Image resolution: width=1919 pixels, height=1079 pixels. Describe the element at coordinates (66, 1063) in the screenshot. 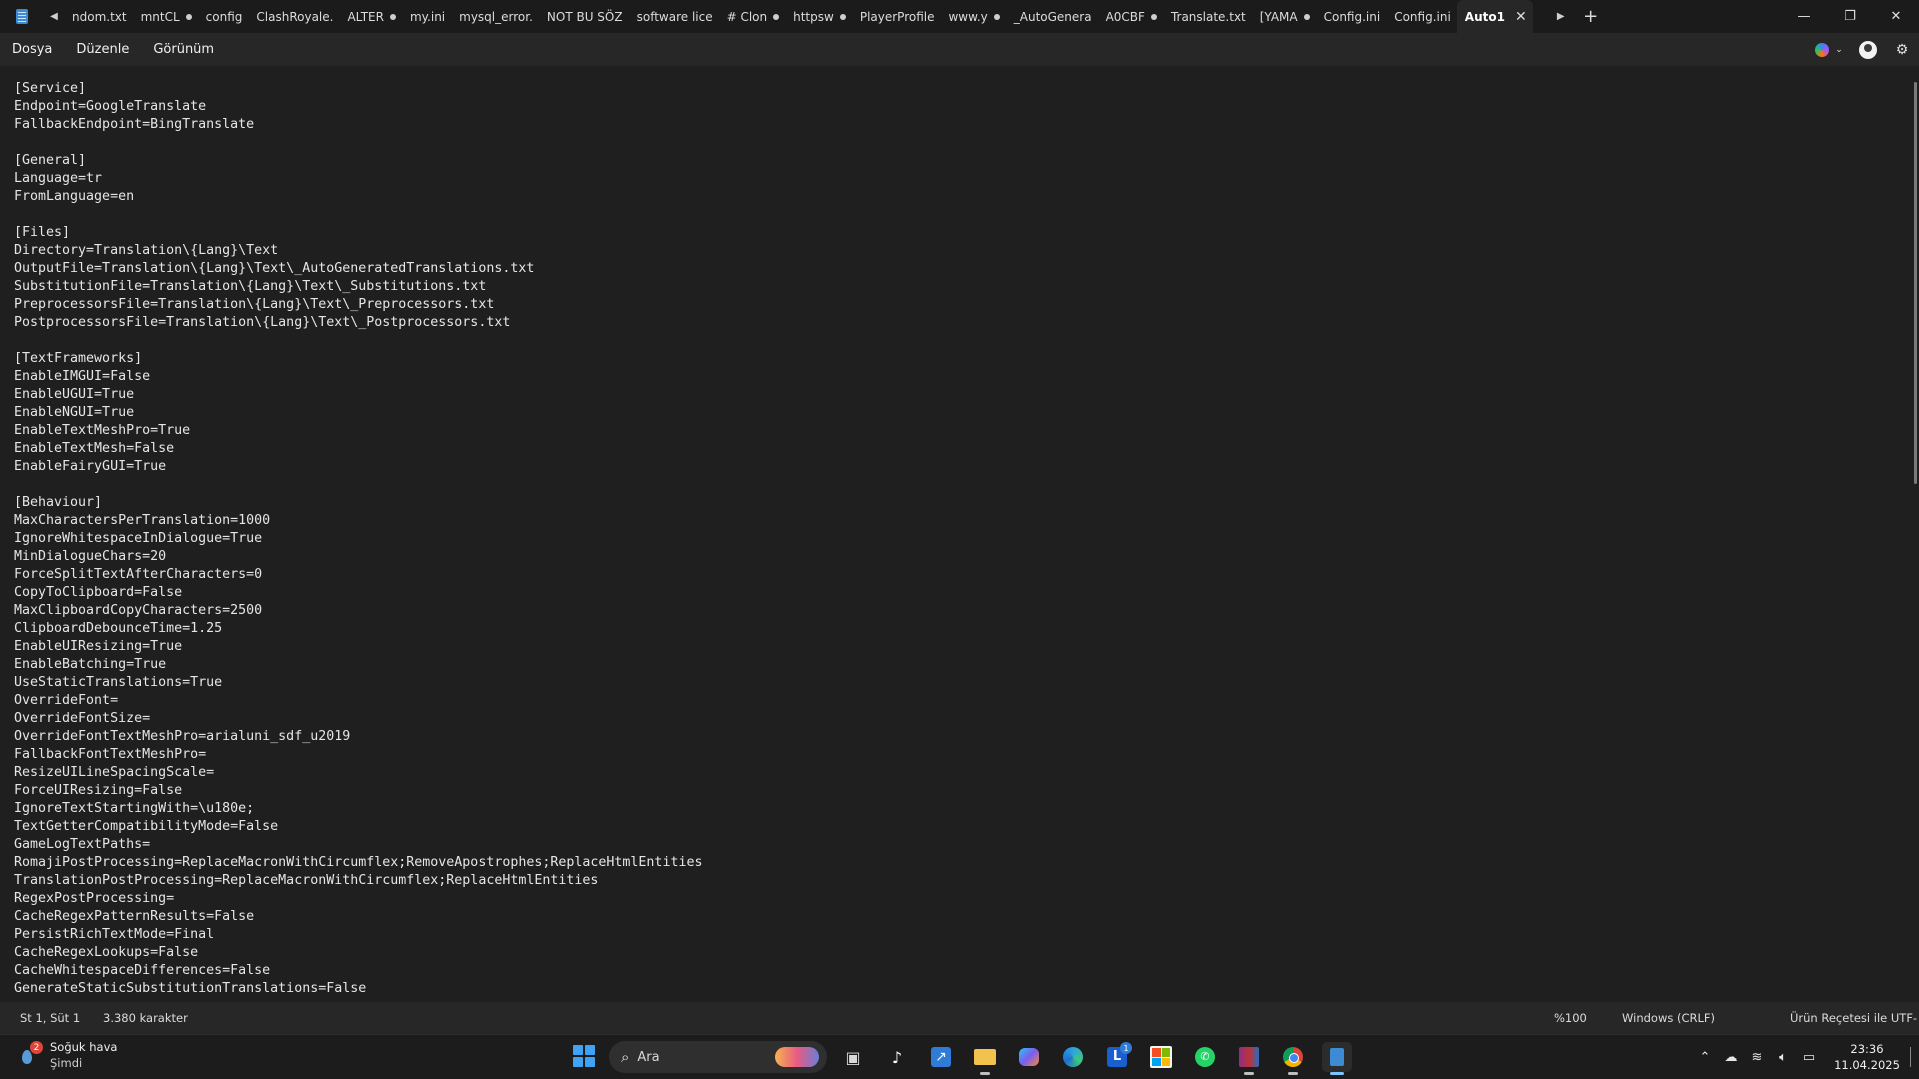

I see `weather-subtitle: Şimdi` at that location.